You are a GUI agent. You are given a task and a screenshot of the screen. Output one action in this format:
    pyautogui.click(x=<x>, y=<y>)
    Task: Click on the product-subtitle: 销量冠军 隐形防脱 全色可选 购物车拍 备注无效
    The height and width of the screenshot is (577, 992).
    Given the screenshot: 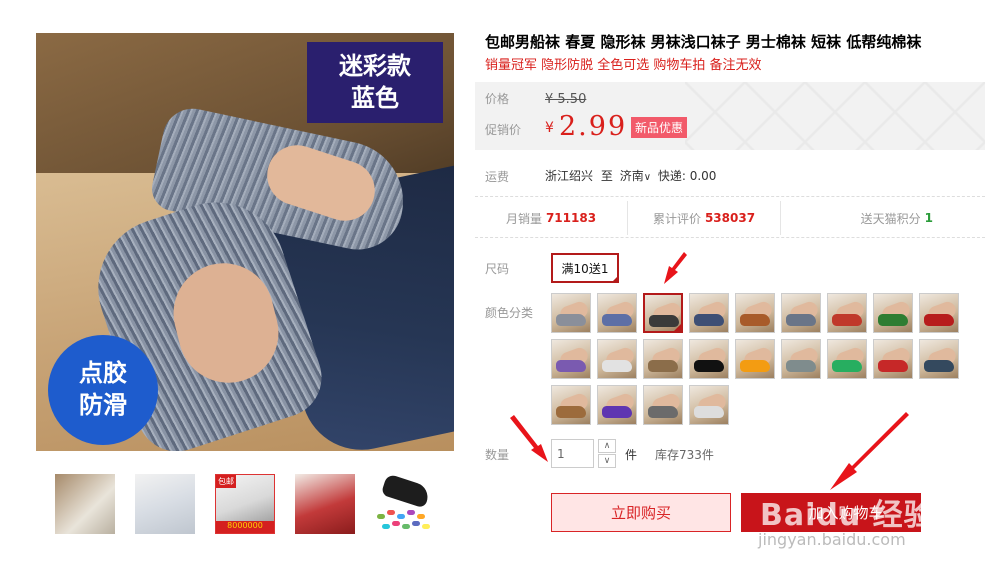 What is the action you would take?
    pyautogui.click(x=623, y=65)
    